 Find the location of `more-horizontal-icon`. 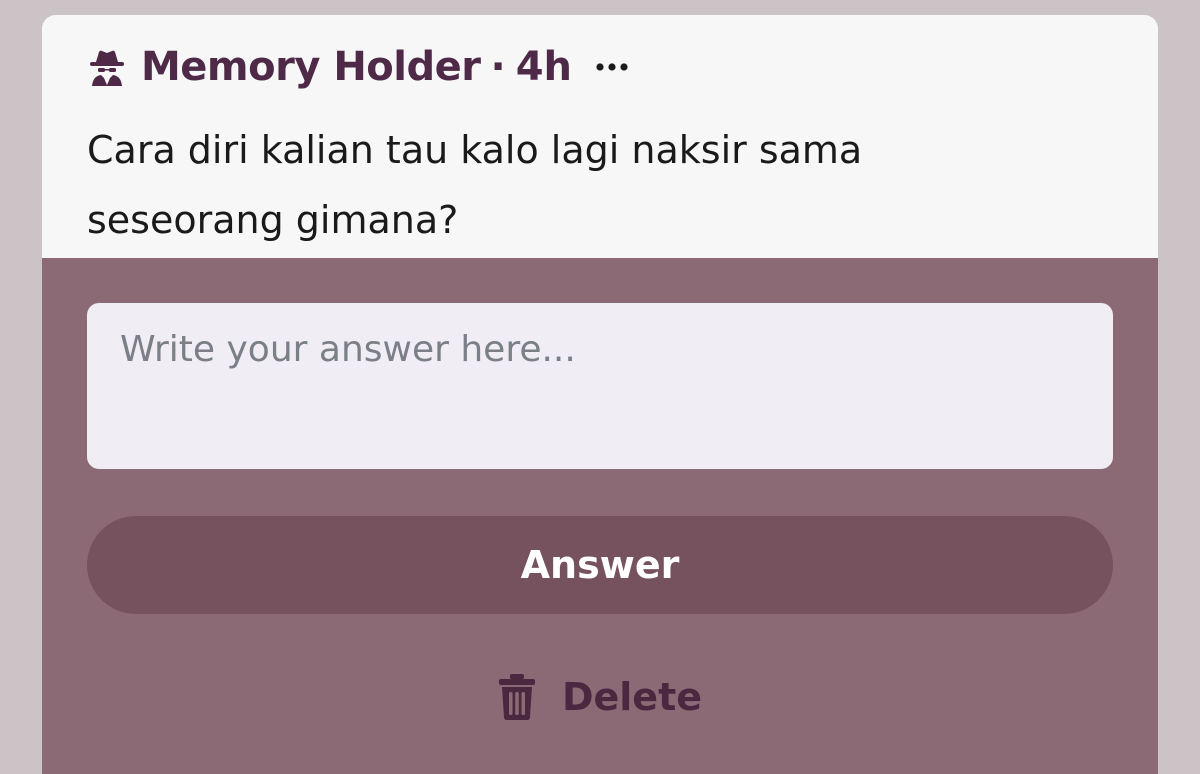

more-horizontal-icon is located at coordinates (612, 67).